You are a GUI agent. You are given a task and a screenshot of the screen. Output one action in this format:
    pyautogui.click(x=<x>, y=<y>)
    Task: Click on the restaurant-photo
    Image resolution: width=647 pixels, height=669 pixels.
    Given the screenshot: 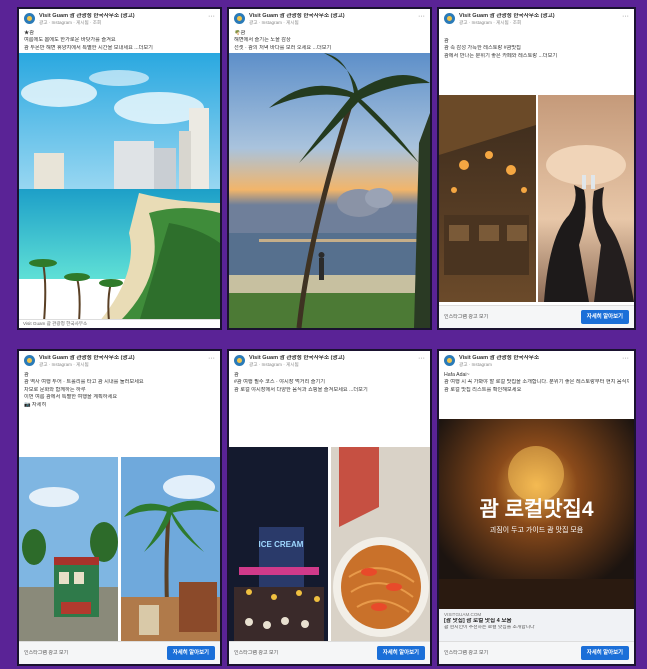 What is the action you would take?
    pyautogui.click(x=536, y=198)
    